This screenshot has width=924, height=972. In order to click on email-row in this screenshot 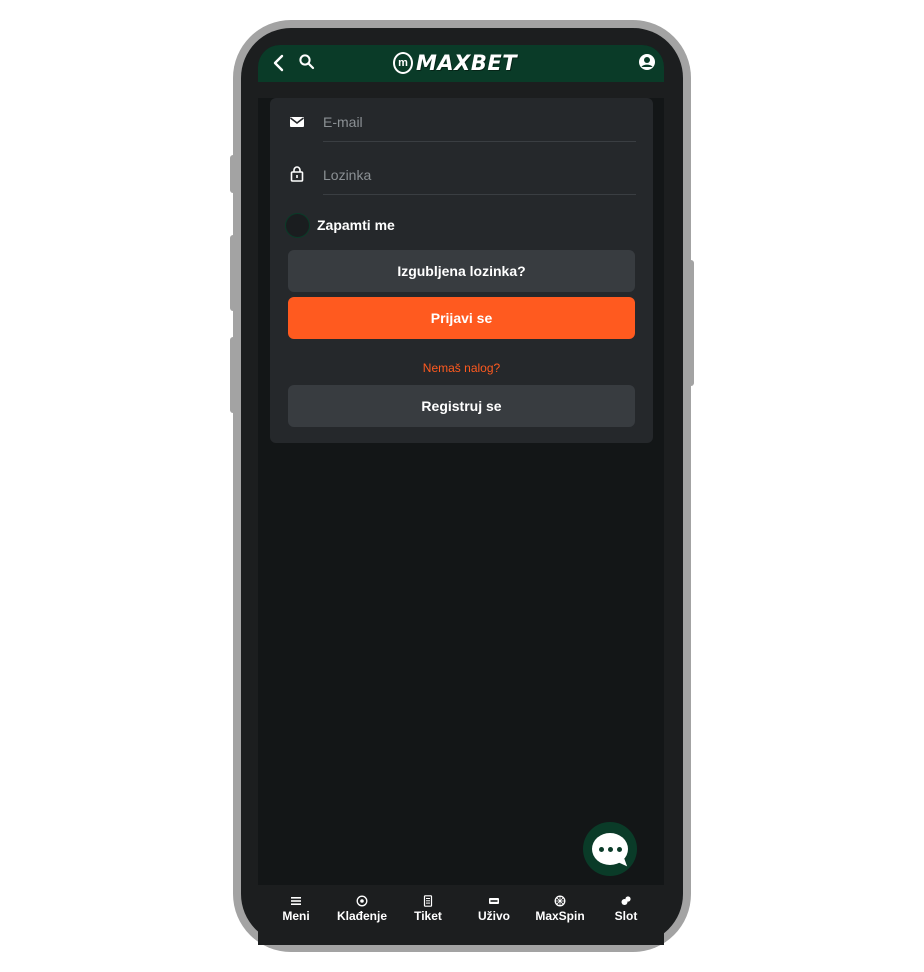, I will do `click(461, 120)`.